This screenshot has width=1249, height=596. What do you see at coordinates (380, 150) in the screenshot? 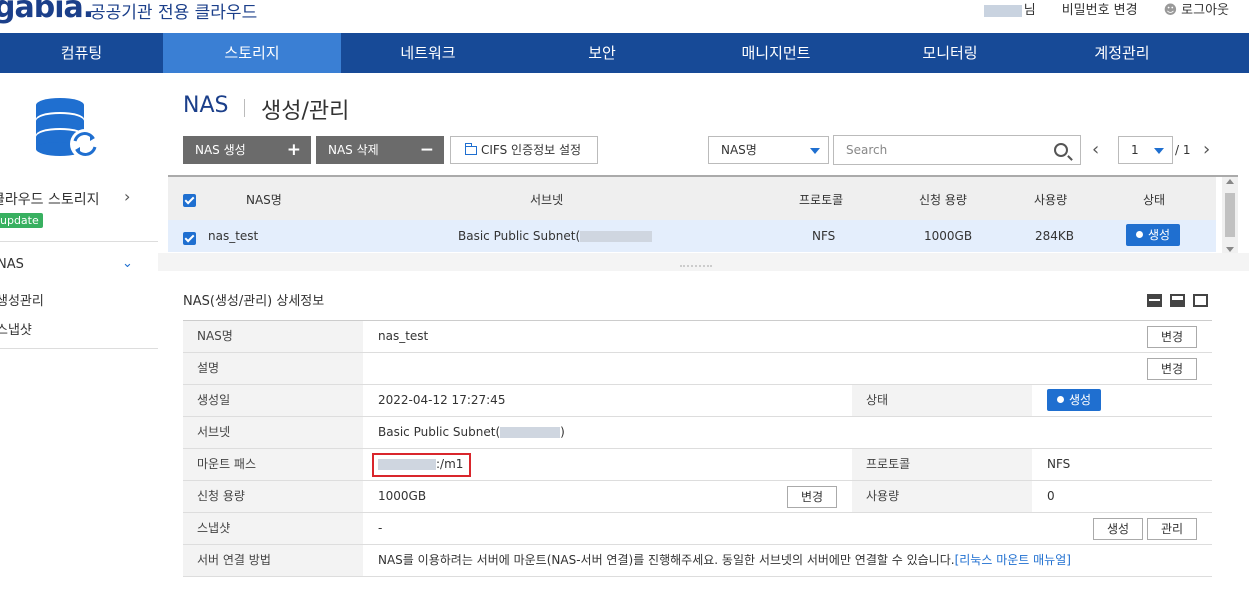
I see `nas-delete-button: NAS 삭제 −` at bounding box center [380, 150].